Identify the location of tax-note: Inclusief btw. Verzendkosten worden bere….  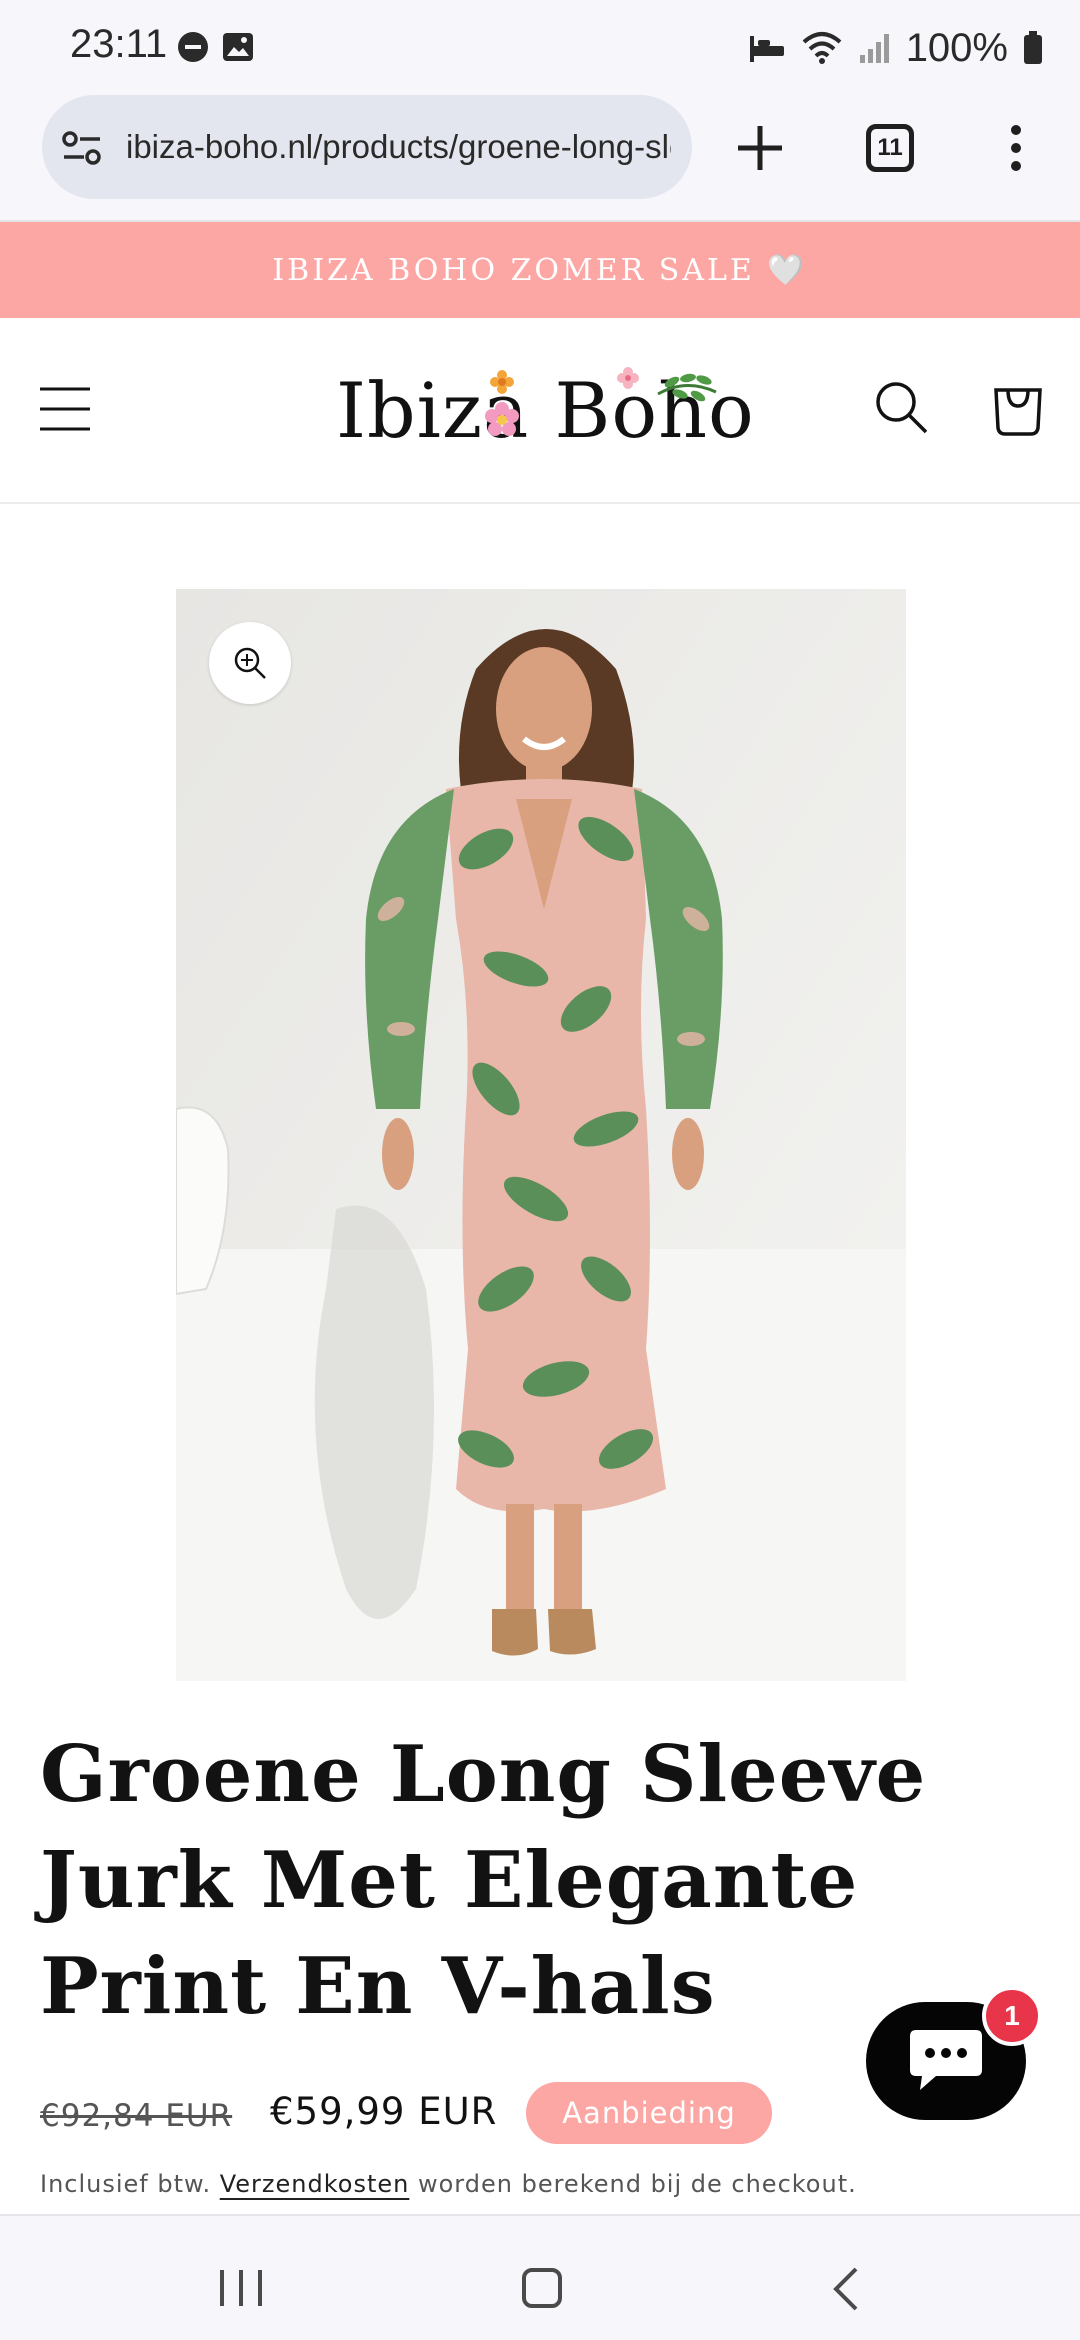
(448, 2184).